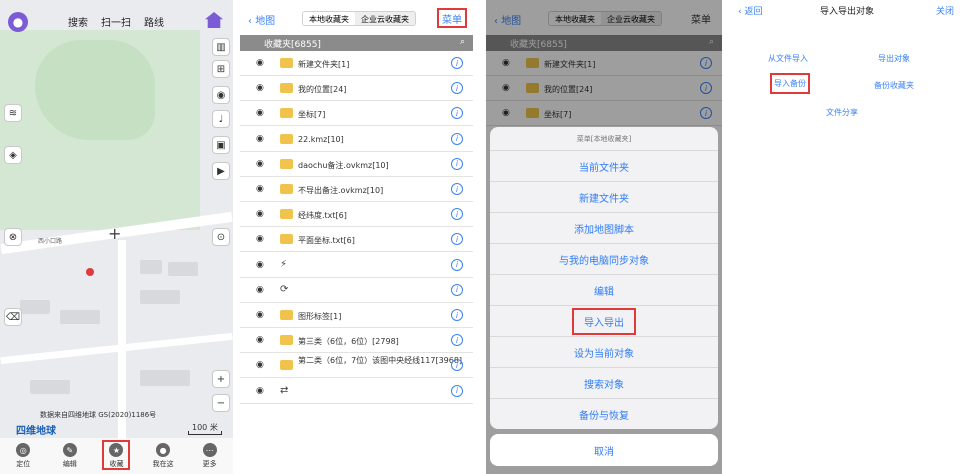 This screenshot has height=474, width=964. I want to click on trash-icon: ⌫, so click(13, 317).